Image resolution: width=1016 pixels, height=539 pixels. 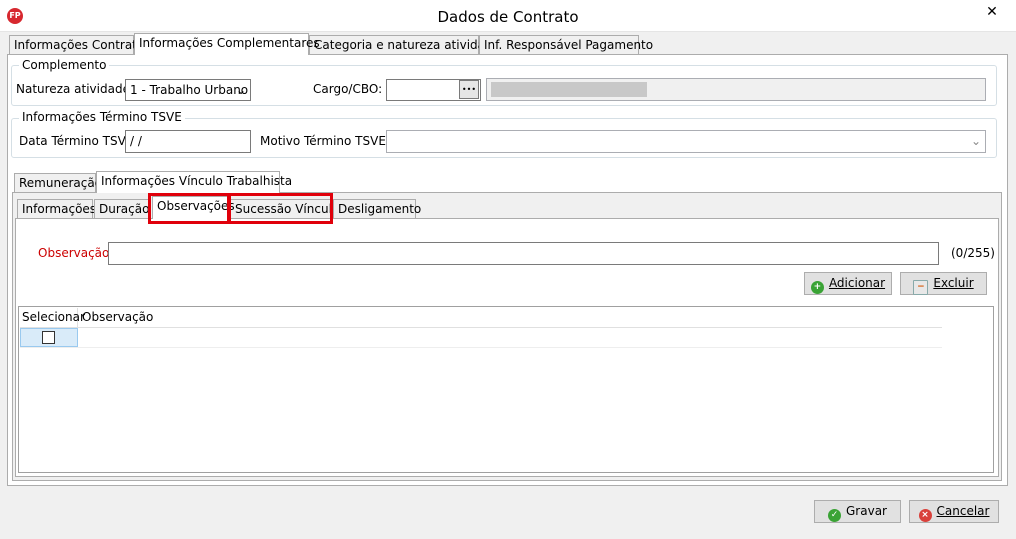 I want to click on tab-informacoes-complementares: Informações Complementares, so click(x=227, y=44).